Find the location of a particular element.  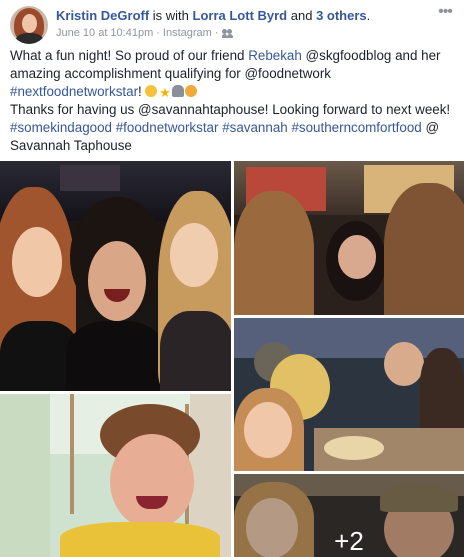

post-meta-line: June 10 at 10:41pm · Instagram · is located at coordinates (144, 33).